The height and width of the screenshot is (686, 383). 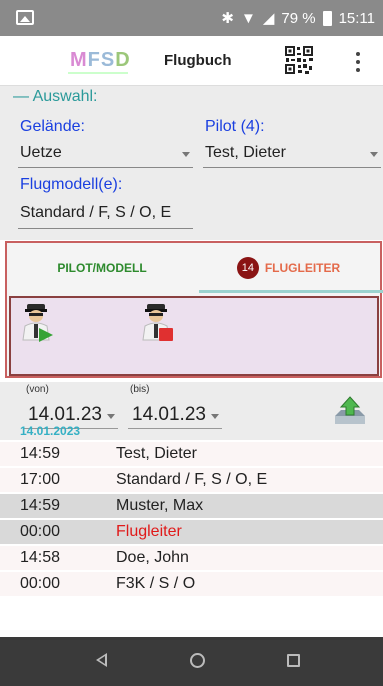 What do you see at coordinates (175, 428) in the screenshot?
I see `bis-underline` at bounding box center [175, 428].